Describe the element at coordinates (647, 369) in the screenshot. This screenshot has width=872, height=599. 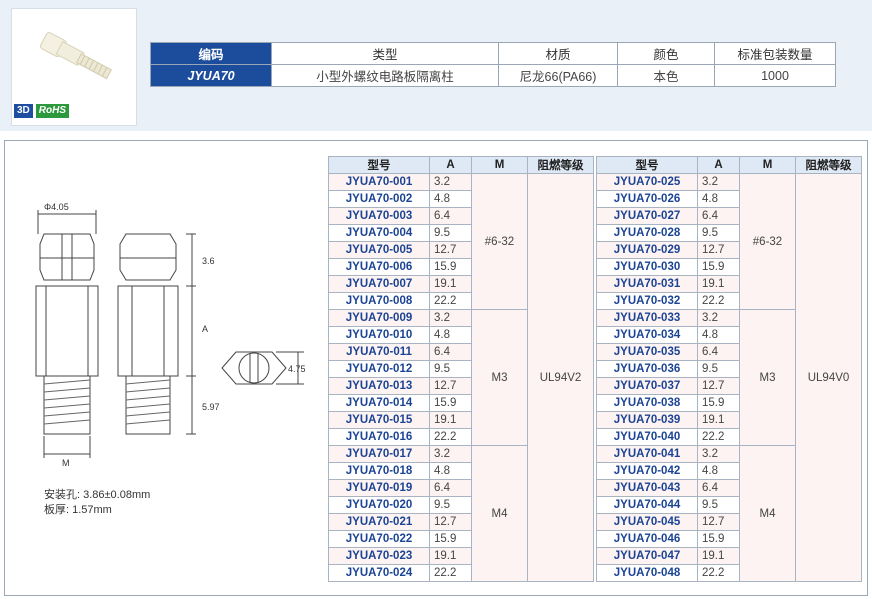
I see `model-cell: JYUA70-036` at that location.